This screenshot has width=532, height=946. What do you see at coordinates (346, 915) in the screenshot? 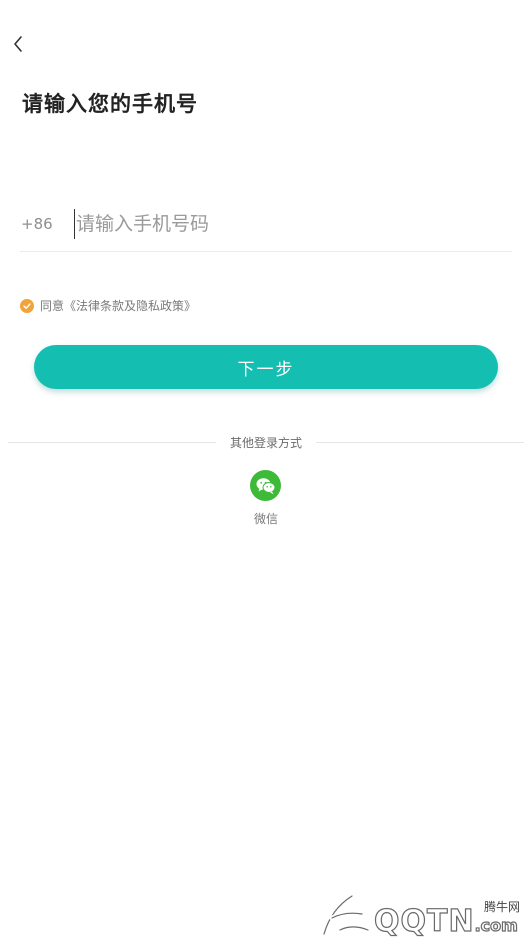
I see `qqtn-logo-icon` at bounding box center [346, 915].